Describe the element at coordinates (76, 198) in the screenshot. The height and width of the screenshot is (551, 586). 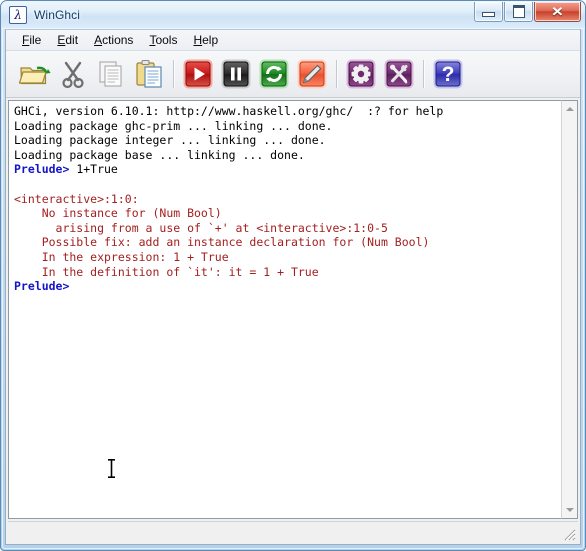
I see `console-error-text: <interactive>:1:0:` at that location.